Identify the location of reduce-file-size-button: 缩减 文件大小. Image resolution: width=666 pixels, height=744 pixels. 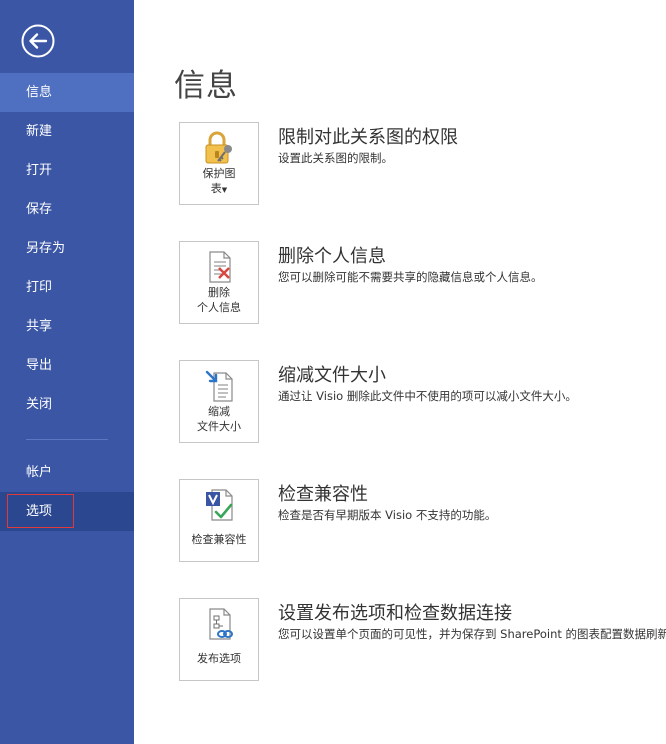
(219, 401).